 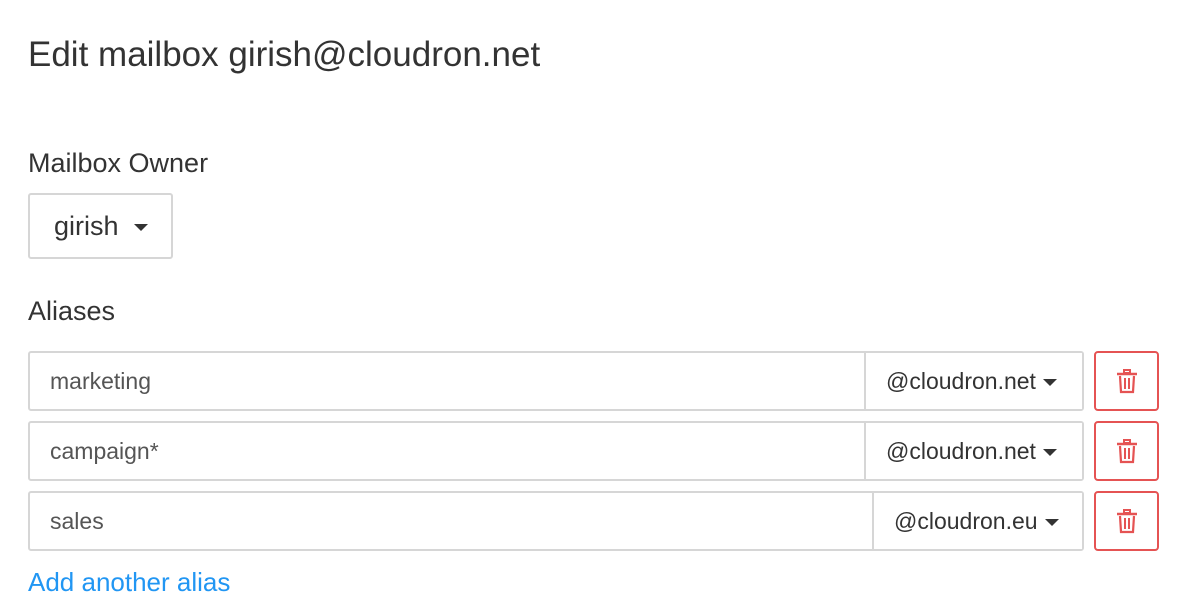 I want to click on alias-domain-select: @cloudron.eu, so click(x=977, y=521).